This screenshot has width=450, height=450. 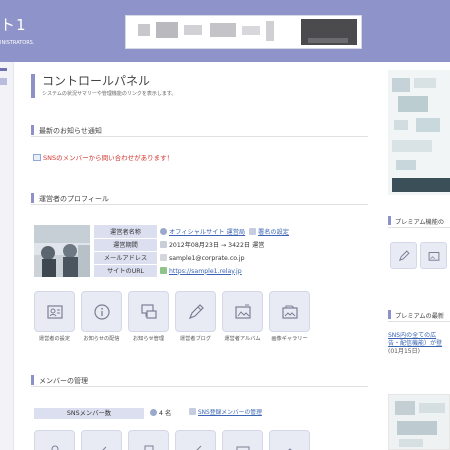 What do you see at coordinates (54, 447) in the screenshot?
I see `users-icon` at bounding box center [54, 447].